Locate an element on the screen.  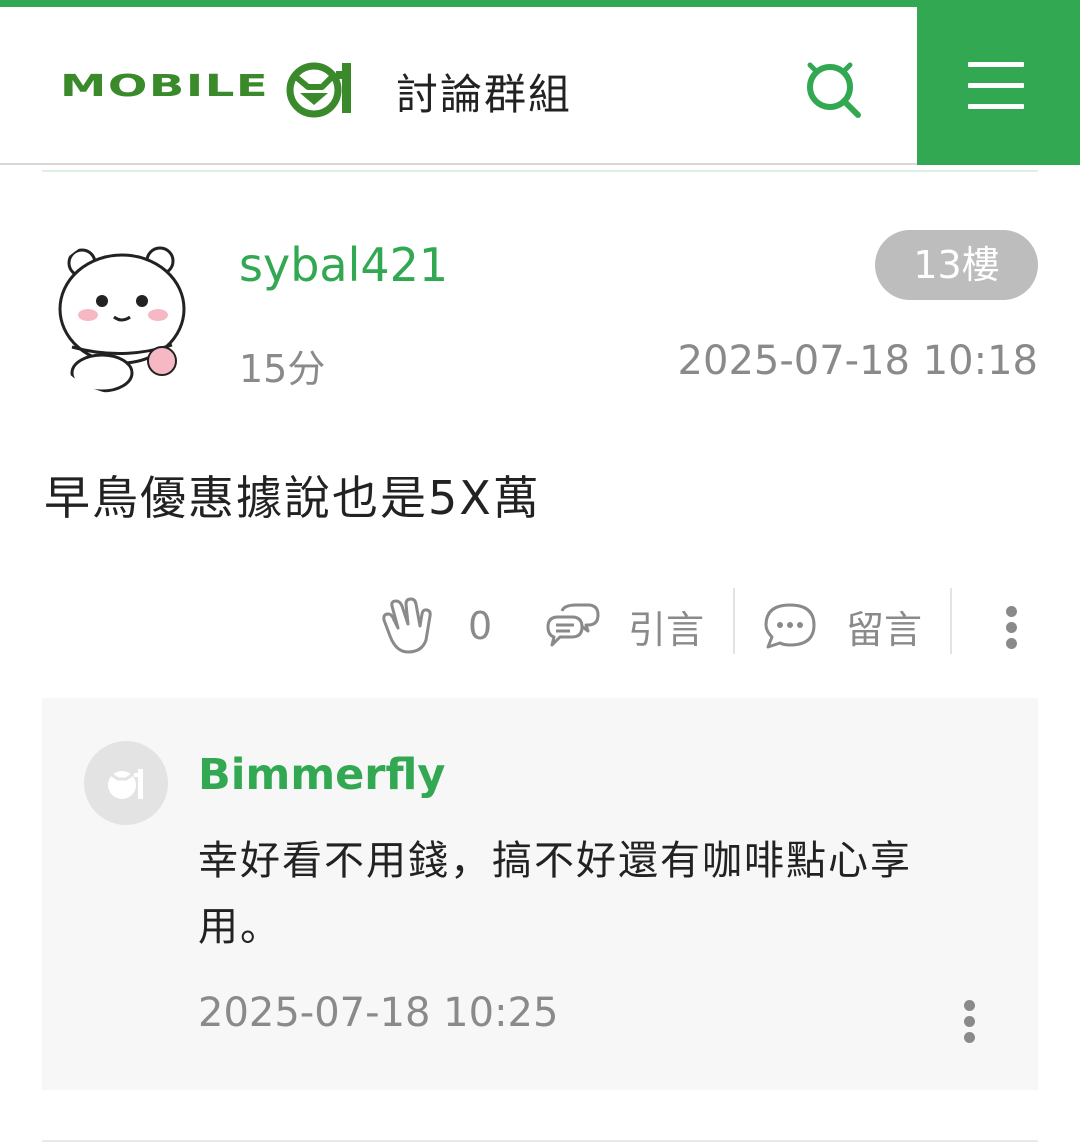
reply-timestamp: 2025-07-18 10:25 is located at coordinates (378, 1013).